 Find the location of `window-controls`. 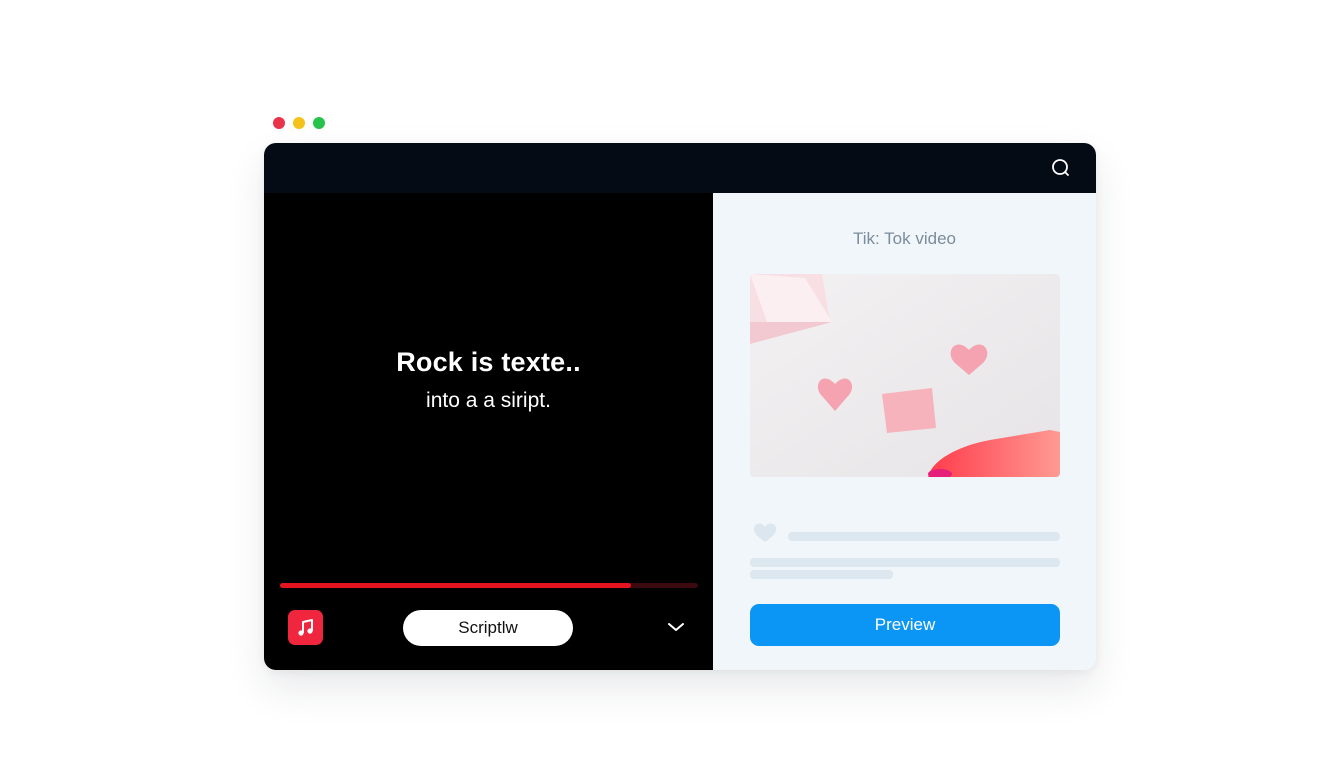

window-controls is located at coordinates (299, 123).